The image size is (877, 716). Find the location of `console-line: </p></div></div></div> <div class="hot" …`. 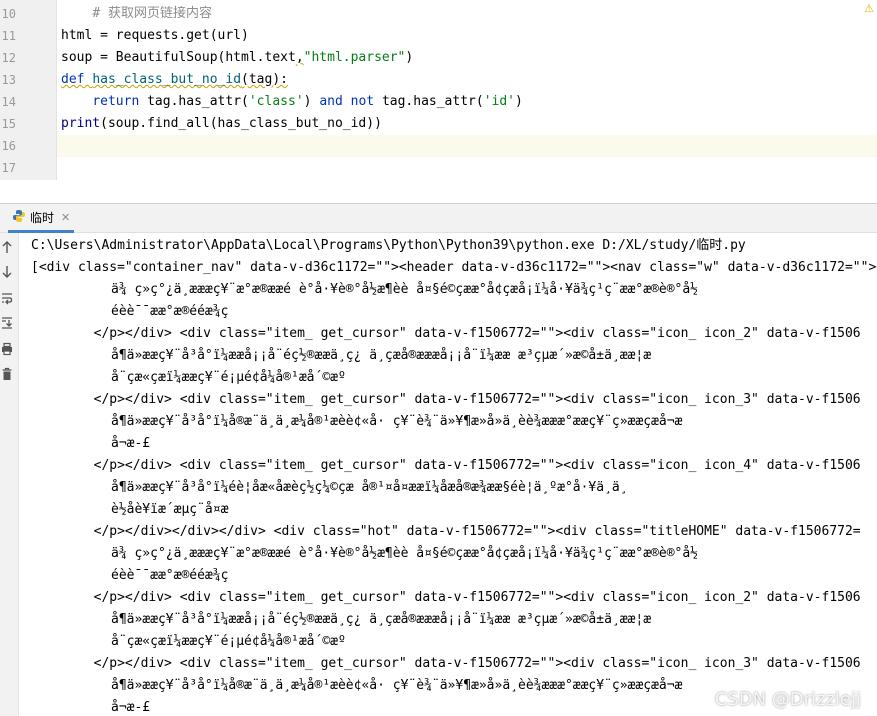

console-line: </p></div></div></div> <div class="hot" … is located at coordinates (446, 531).